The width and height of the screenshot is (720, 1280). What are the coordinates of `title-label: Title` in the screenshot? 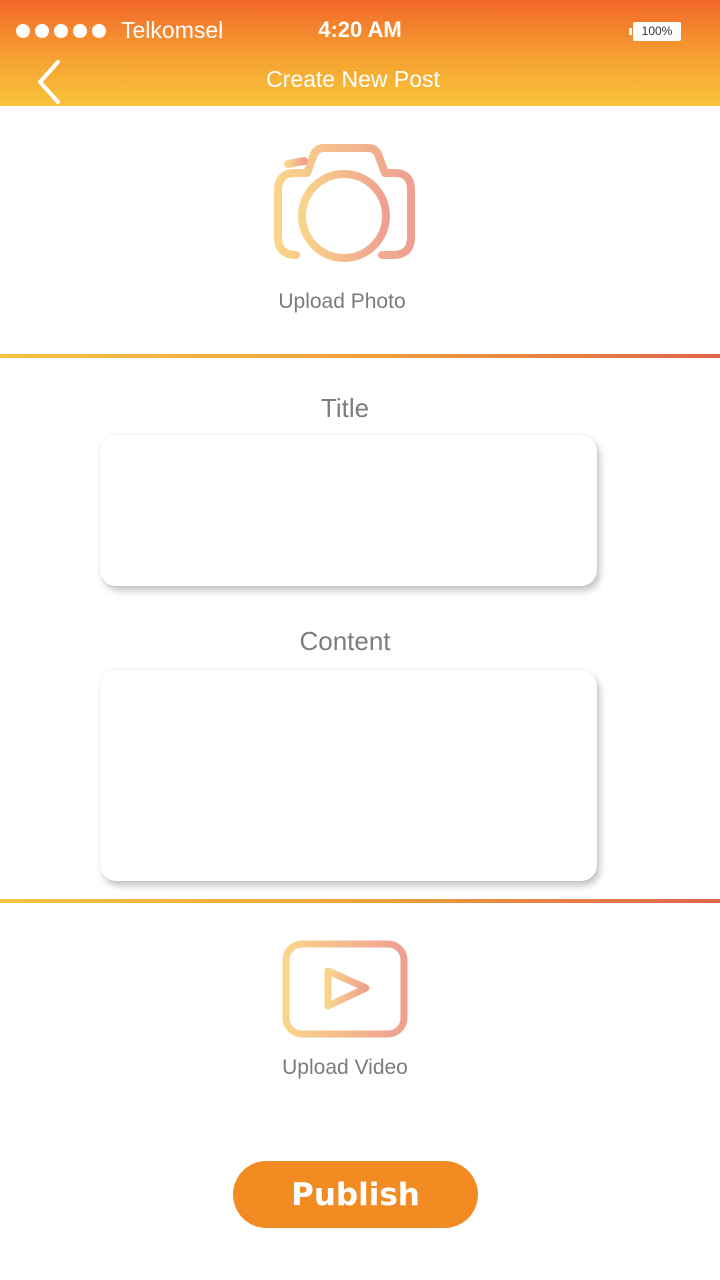 It's located at (345, 408).